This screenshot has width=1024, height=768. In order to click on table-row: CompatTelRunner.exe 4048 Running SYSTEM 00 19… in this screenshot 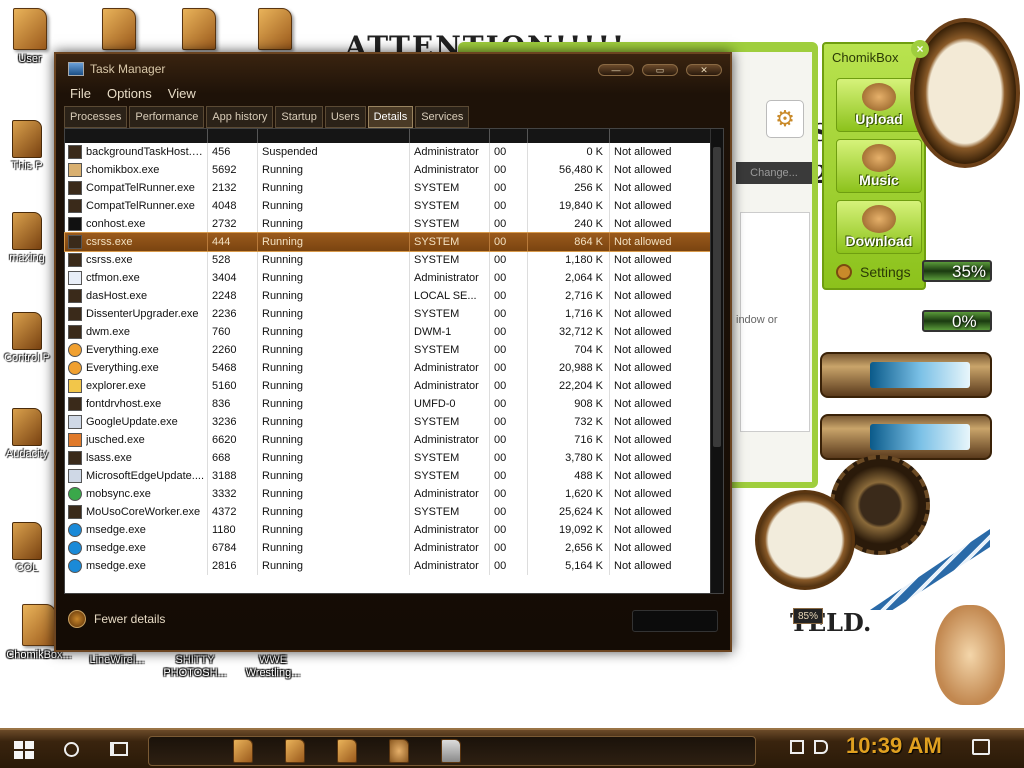, I will do `click(388, 206)`.